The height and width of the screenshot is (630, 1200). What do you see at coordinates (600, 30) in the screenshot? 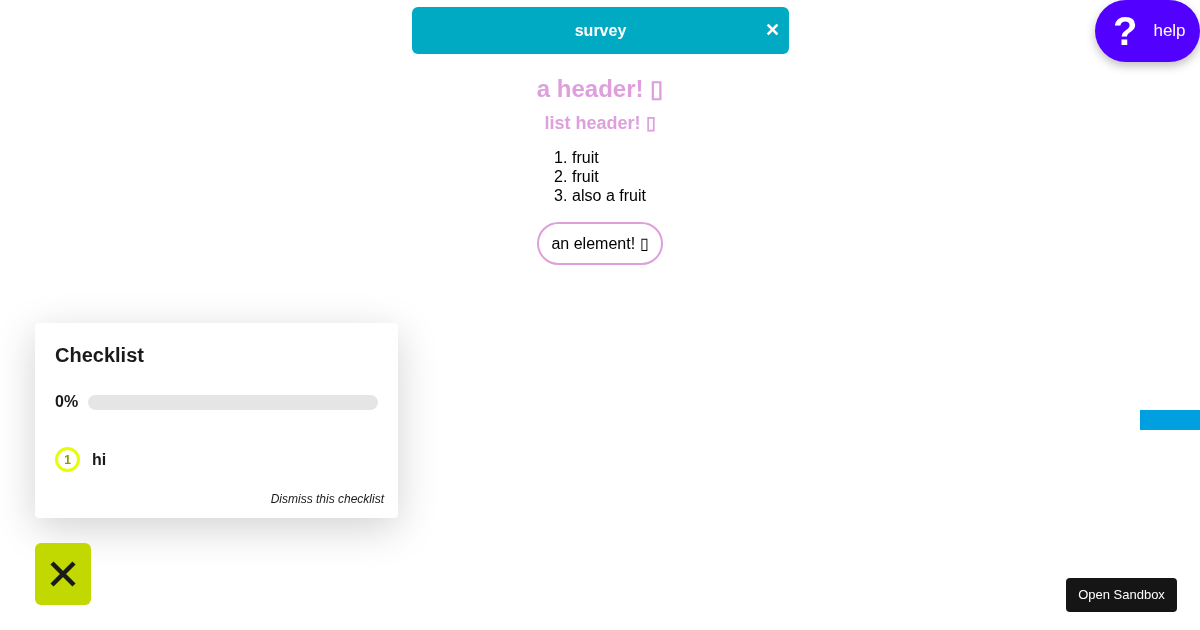
I see `banner-title: survey` at bounding box center [600, 30].